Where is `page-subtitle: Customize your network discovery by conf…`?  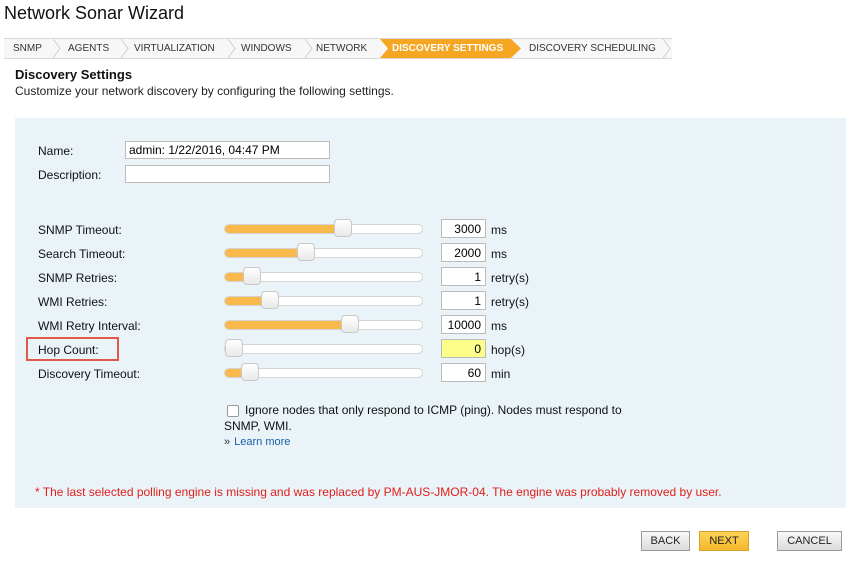
page-subtitle: Customize your network discovery by conf… is located at coordinates (204, 91).